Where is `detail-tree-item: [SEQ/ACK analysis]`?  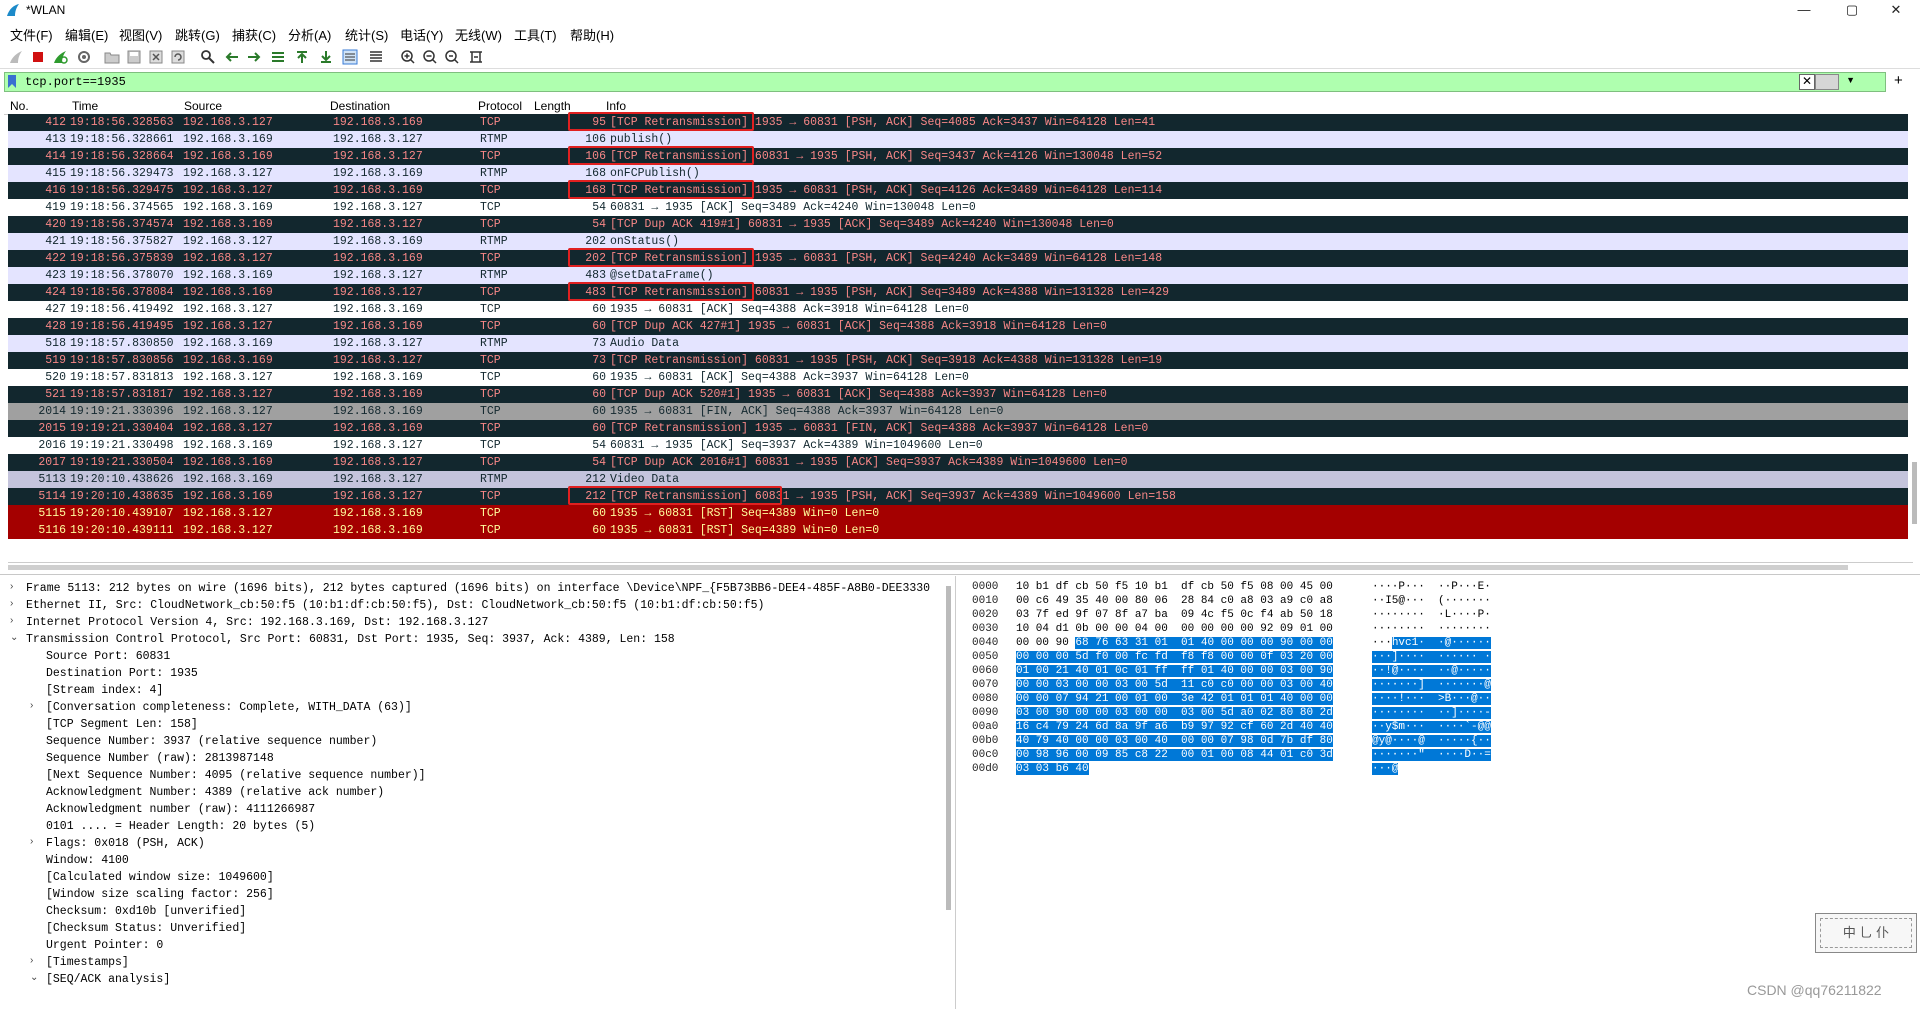
detail-tree-item: [SEQ/ACK analysis] is located at coordinates (108, 979).